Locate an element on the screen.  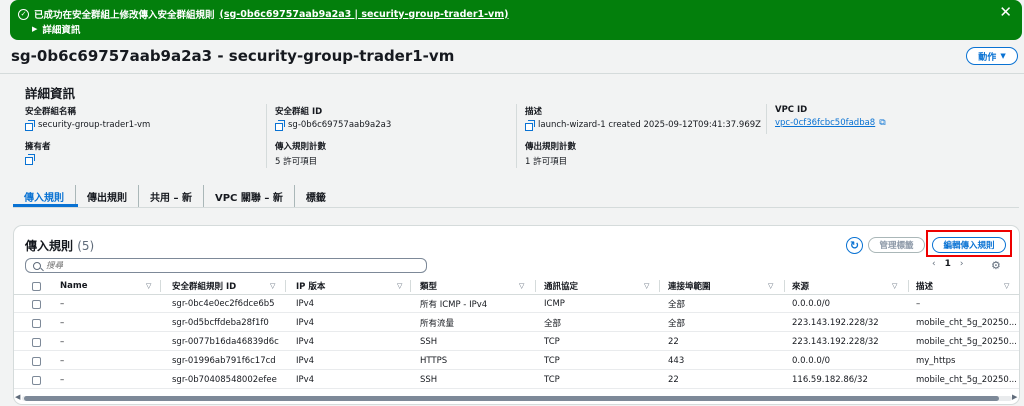
tab-tags: 標籤 is located at coordinates (316, 196).